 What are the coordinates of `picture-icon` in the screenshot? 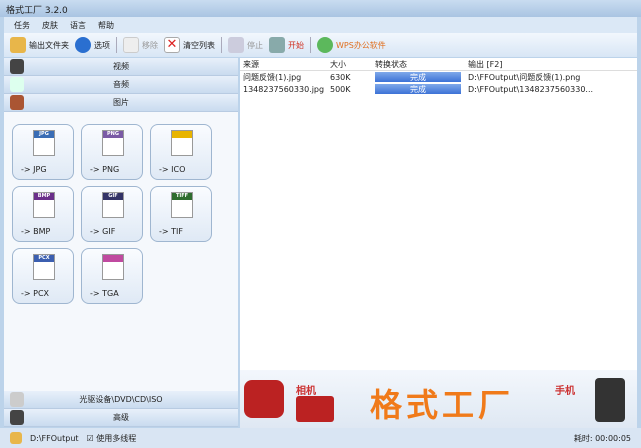 It's located at (17, 102).